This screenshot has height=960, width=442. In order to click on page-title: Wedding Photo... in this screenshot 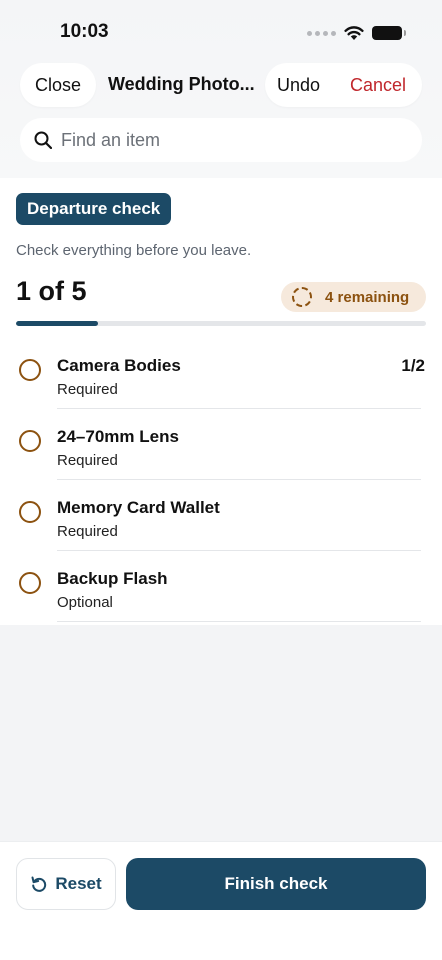, I will do `click(181, 84)`.